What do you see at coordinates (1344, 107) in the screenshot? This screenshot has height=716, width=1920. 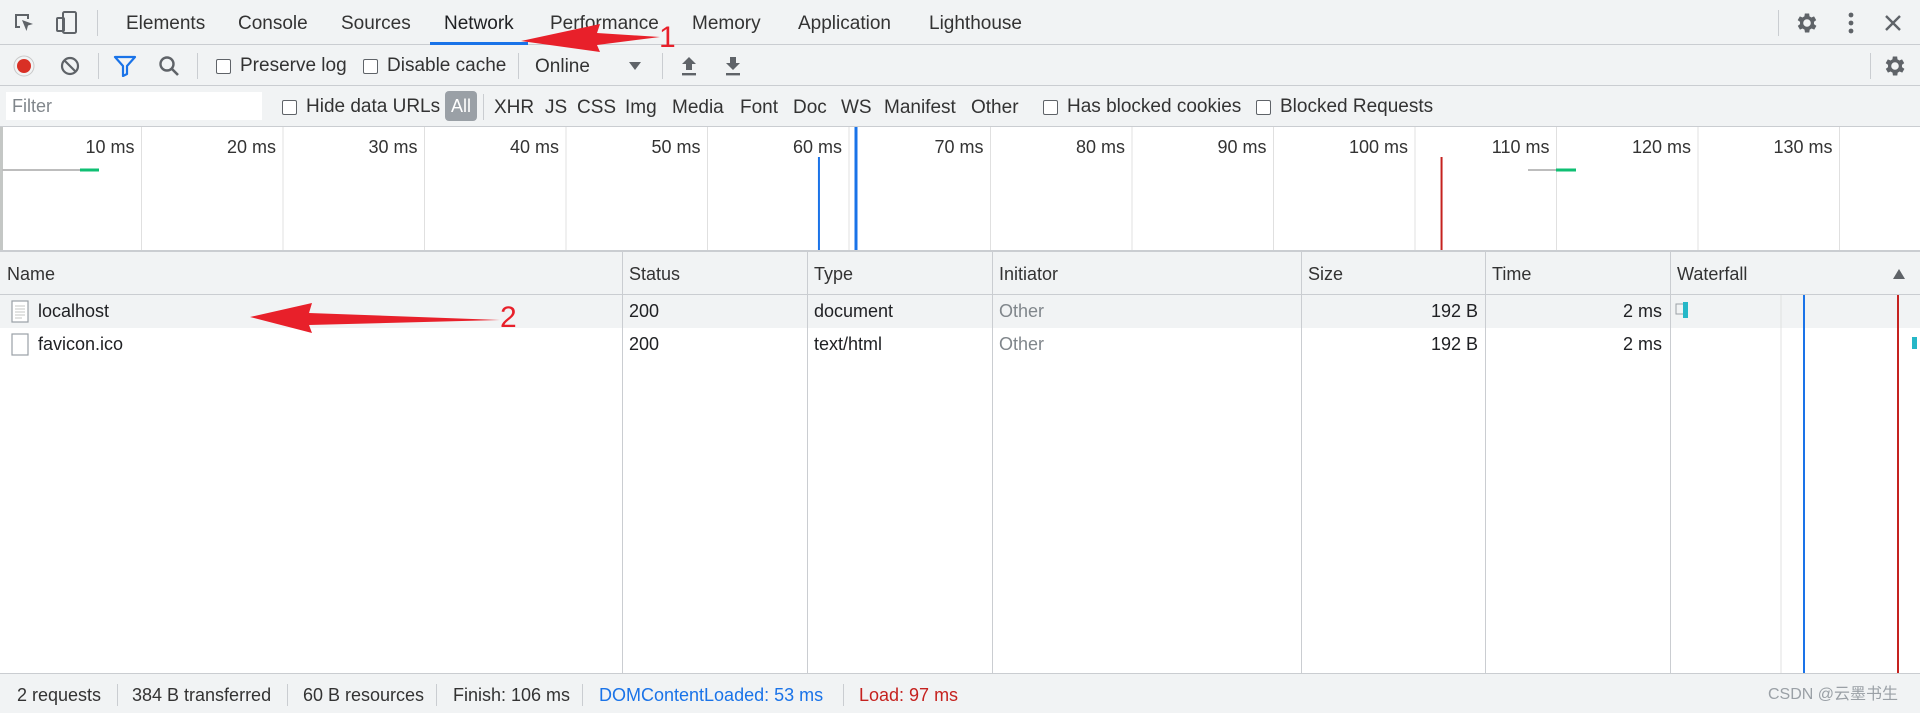 I see `blocked-requests-checkbox: Blocked Requests` at bounding box center [1344, 107].